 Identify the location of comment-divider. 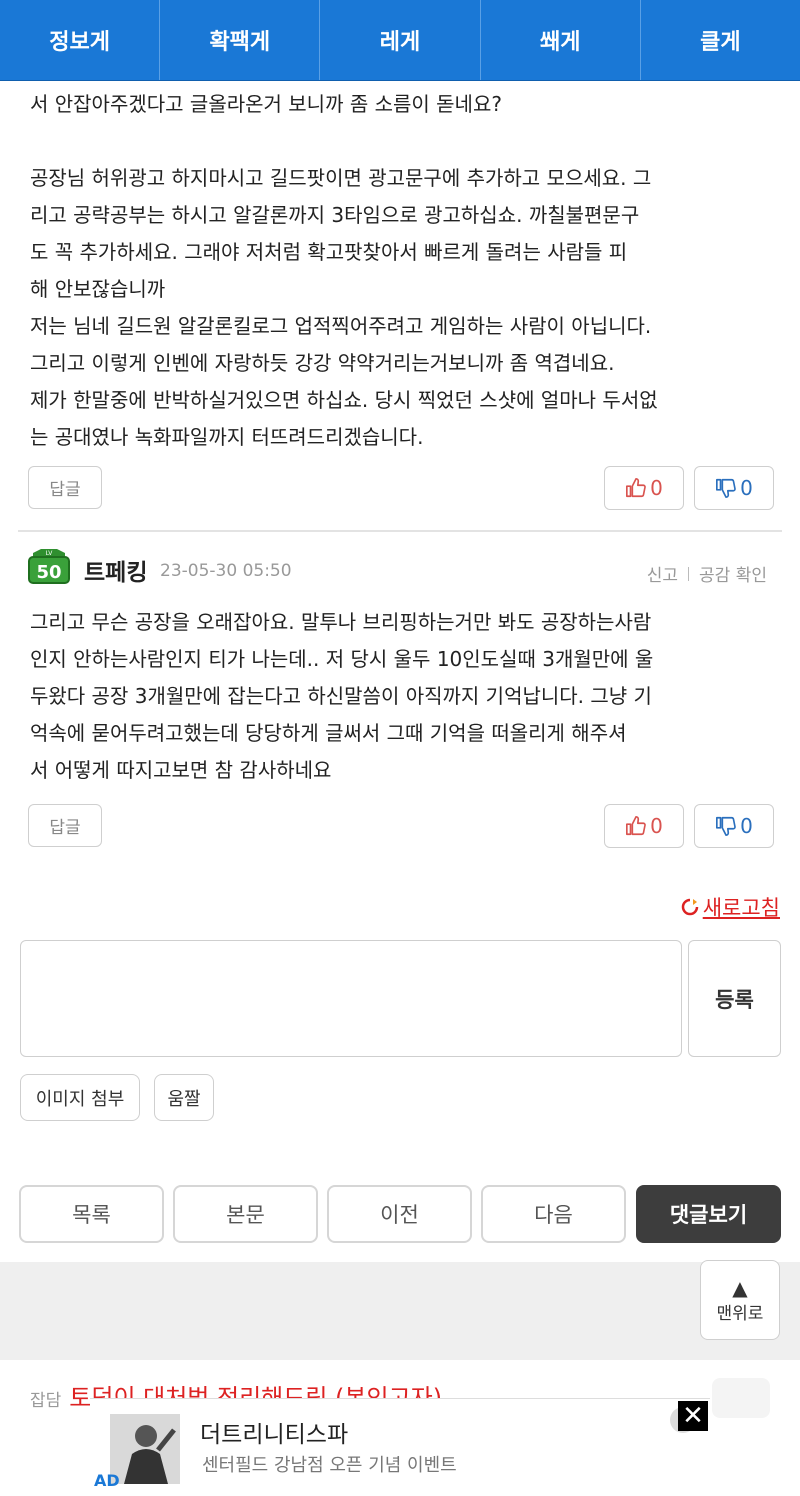
(400, 531).